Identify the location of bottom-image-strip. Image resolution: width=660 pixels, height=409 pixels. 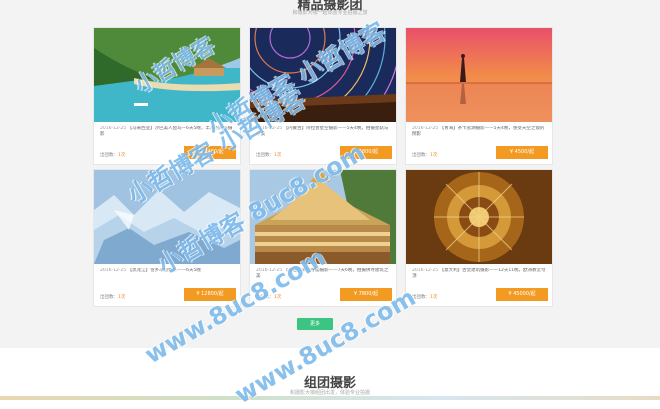
(330, 398).